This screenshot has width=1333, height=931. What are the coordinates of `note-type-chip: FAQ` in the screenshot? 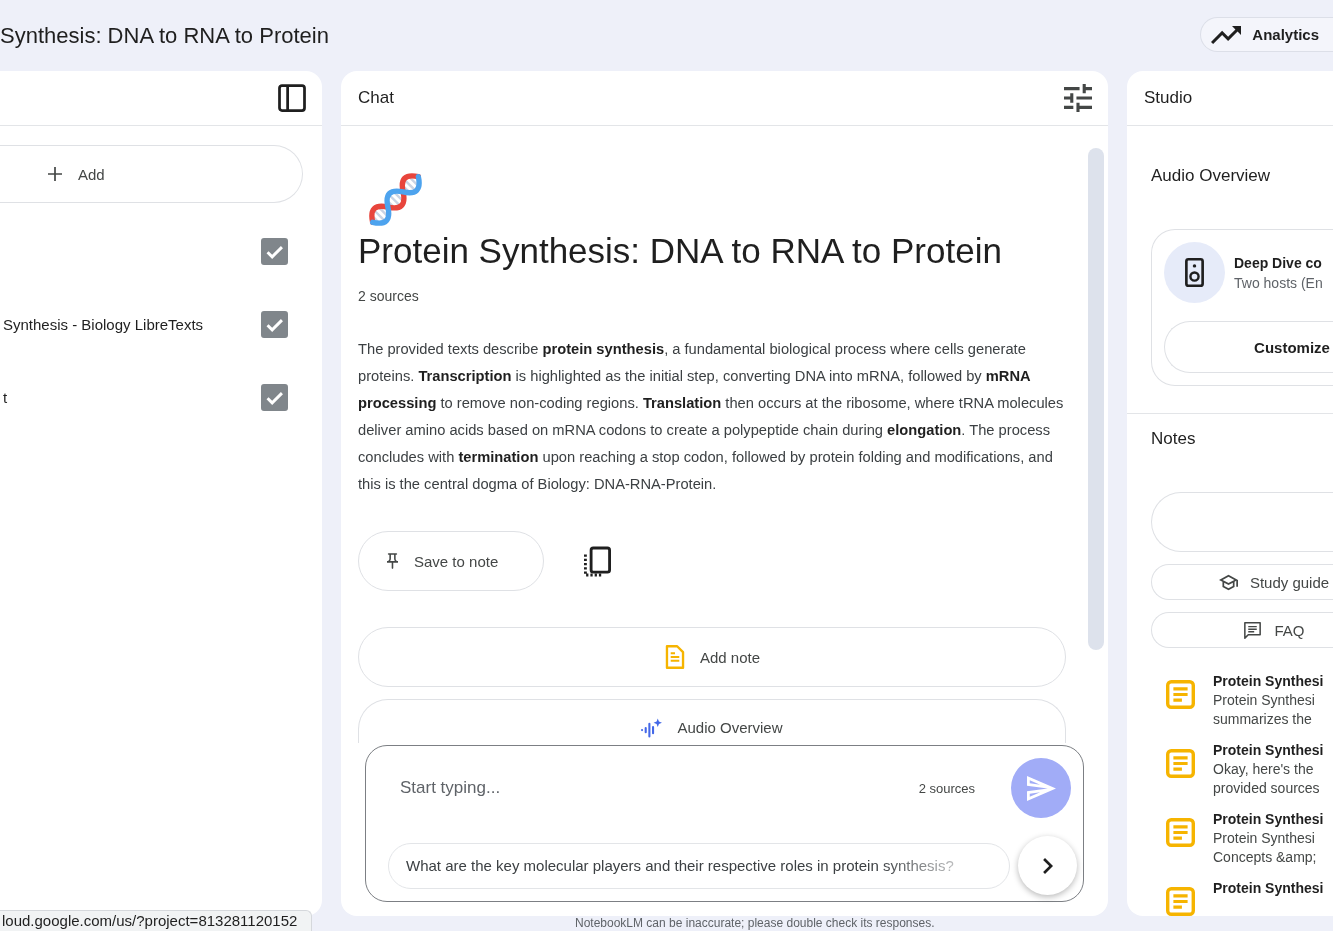 It's located at (1242, 630).